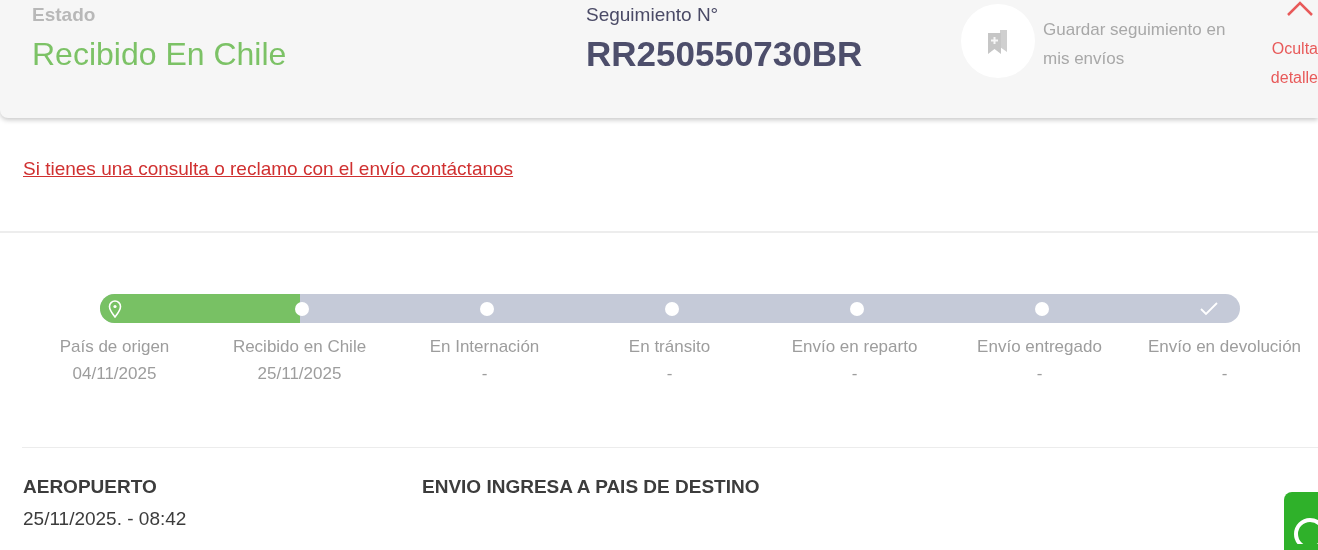 This screenshot has height=550, width=1318. I want to click on location-pin-icon, so click(115, 308).